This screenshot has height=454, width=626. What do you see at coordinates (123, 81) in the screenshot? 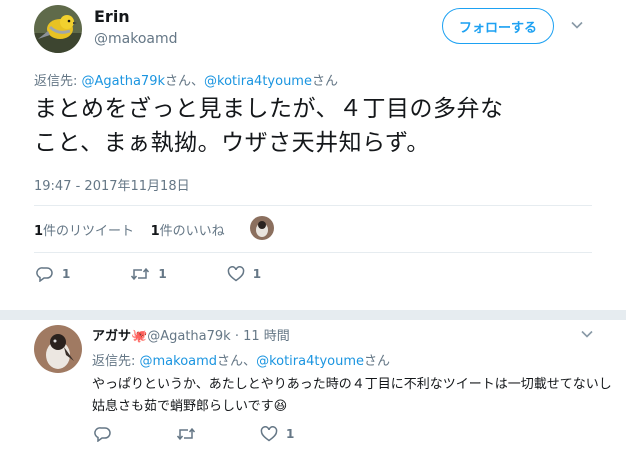
I see `reply-user-link: @Agatha79k` at bounding box center [123, 81].